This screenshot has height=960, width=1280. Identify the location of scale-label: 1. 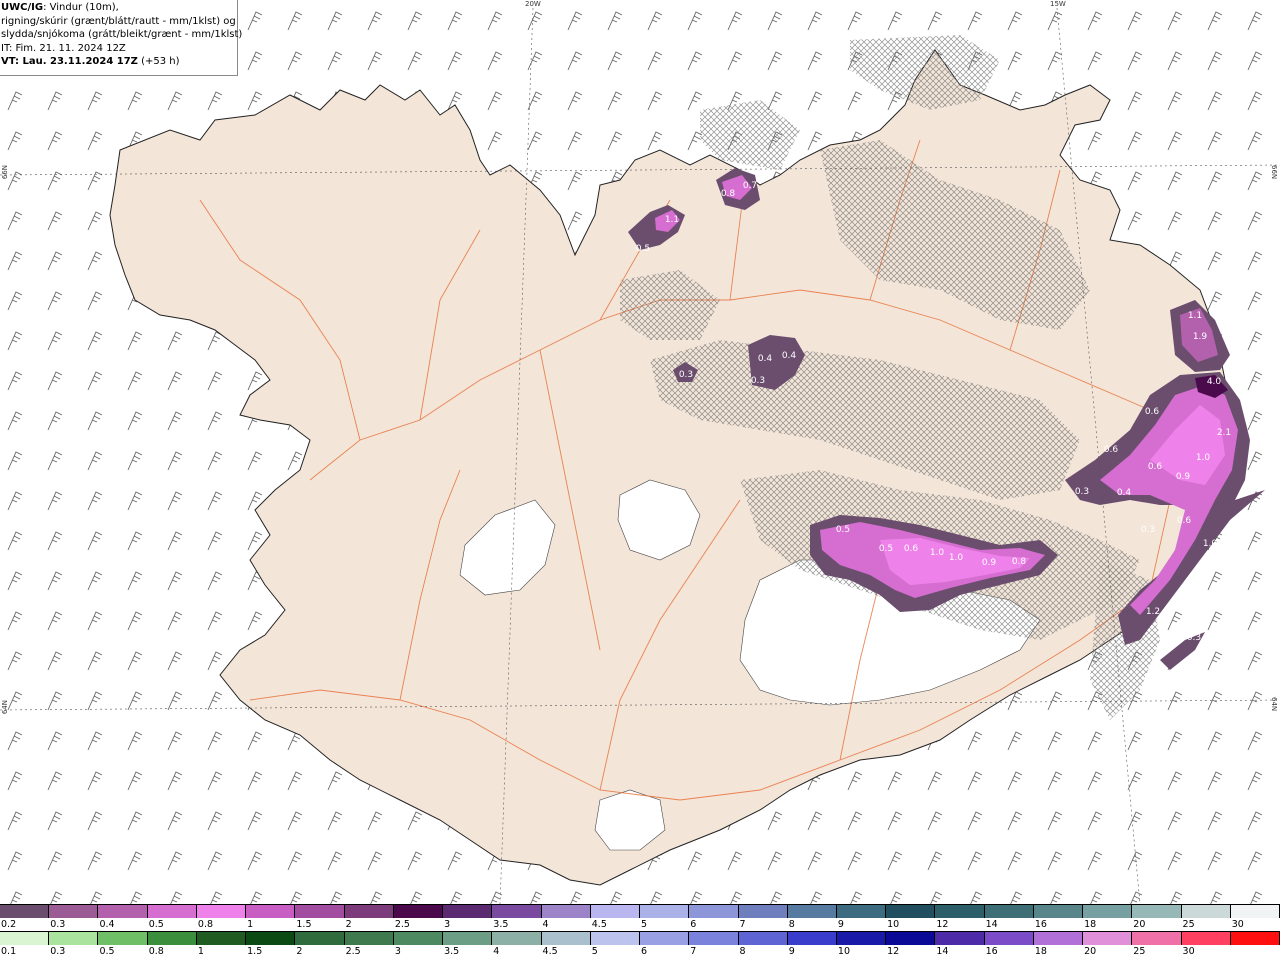
(250, 924).